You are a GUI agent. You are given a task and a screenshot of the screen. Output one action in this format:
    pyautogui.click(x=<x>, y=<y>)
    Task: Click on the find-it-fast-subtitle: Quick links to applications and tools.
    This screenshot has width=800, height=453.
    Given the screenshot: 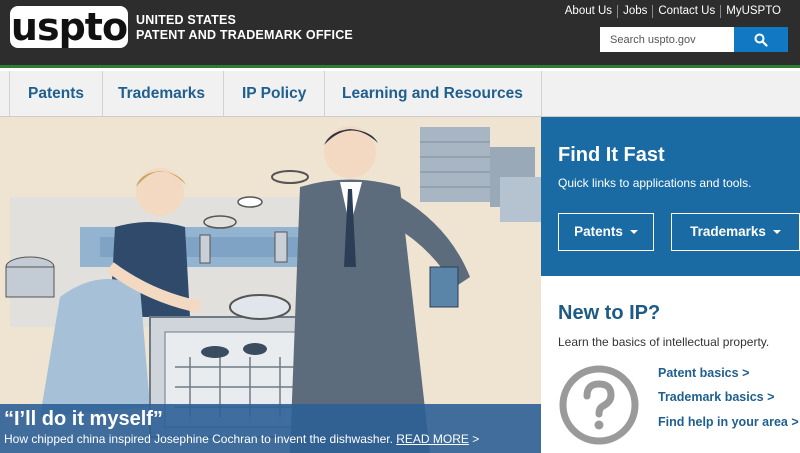 What is the action you would take?
    pyautogui.click(x=655, y=183)
    